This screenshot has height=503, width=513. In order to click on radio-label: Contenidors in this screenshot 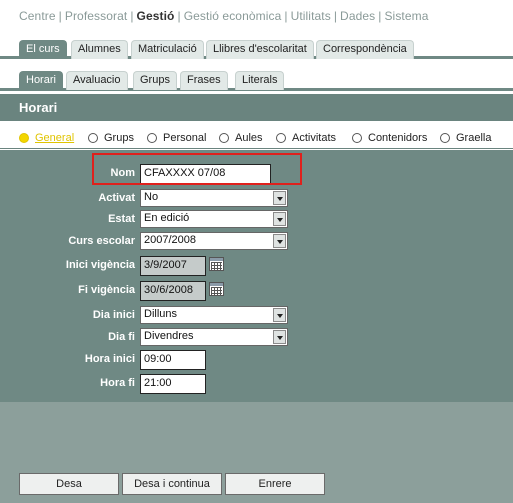, I will do `click(398, 138)`.